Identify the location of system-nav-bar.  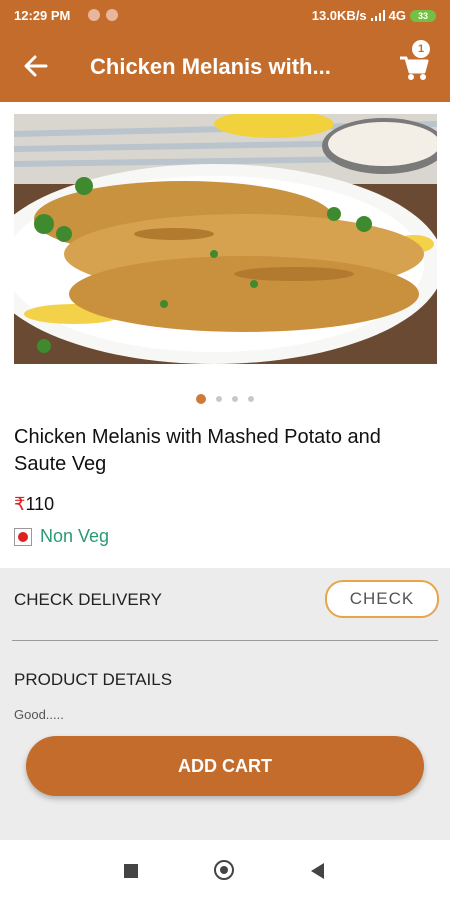
(225, 870).